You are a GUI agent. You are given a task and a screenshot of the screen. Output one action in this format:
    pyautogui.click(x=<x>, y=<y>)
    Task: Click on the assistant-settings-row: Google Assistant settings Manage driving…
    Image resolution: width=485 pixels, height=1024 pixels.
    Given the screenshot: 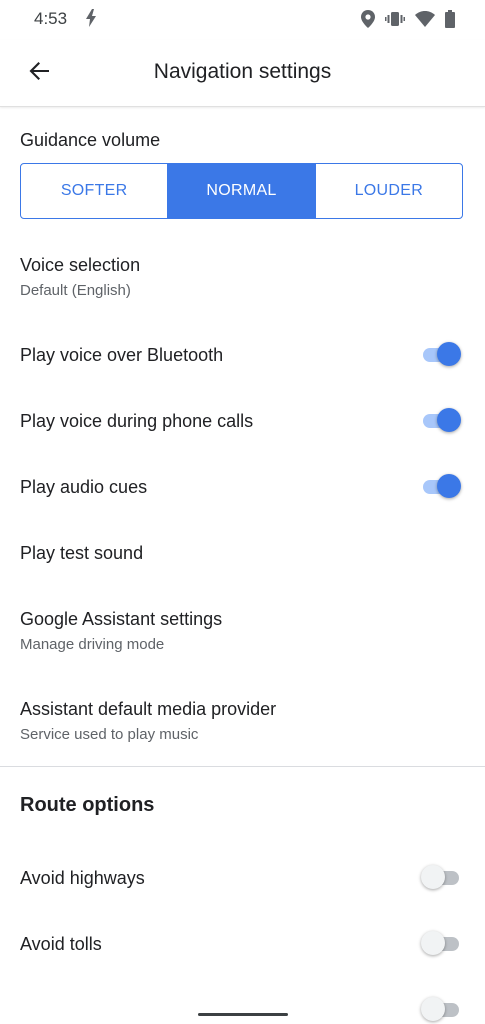 What is the action you would take?
    pyautogui.click(x=242, y=631)
    